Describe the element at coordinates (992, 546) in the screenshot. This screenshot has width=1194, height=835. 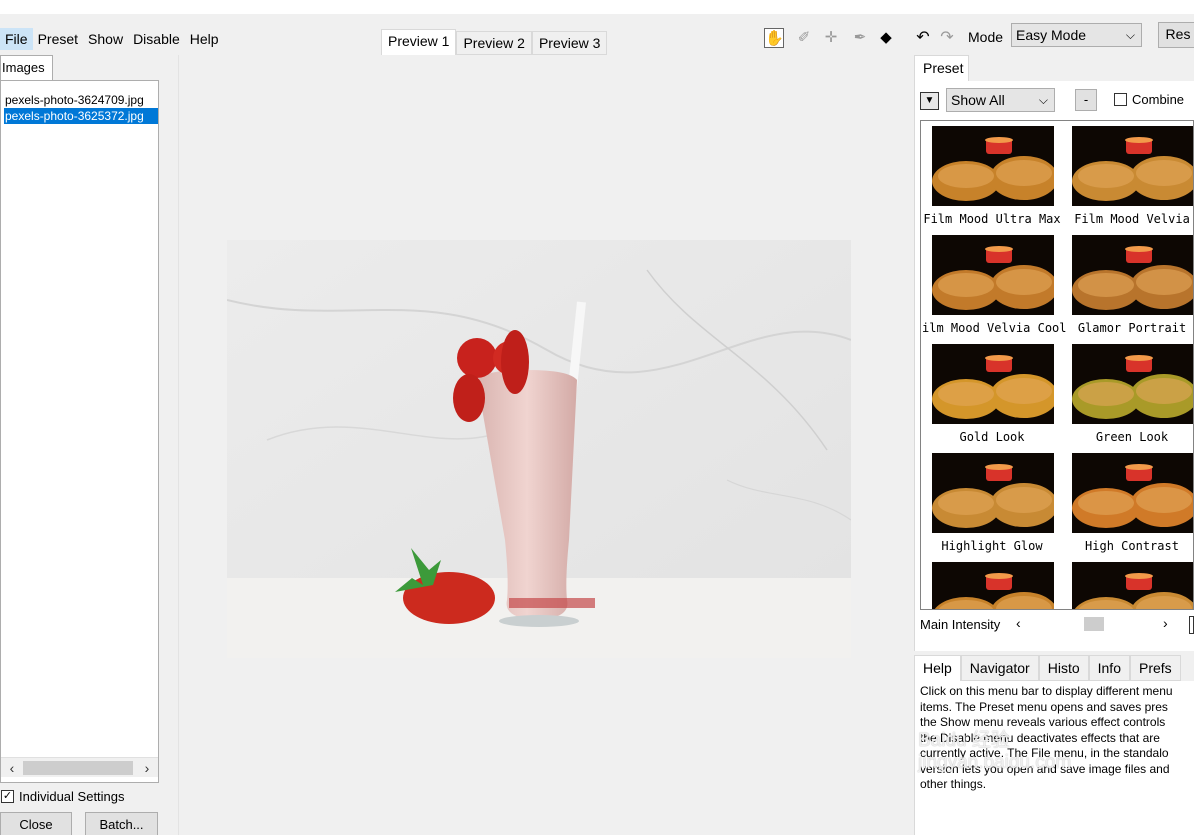
I see `preset-label: Highlight Glow` at that location.